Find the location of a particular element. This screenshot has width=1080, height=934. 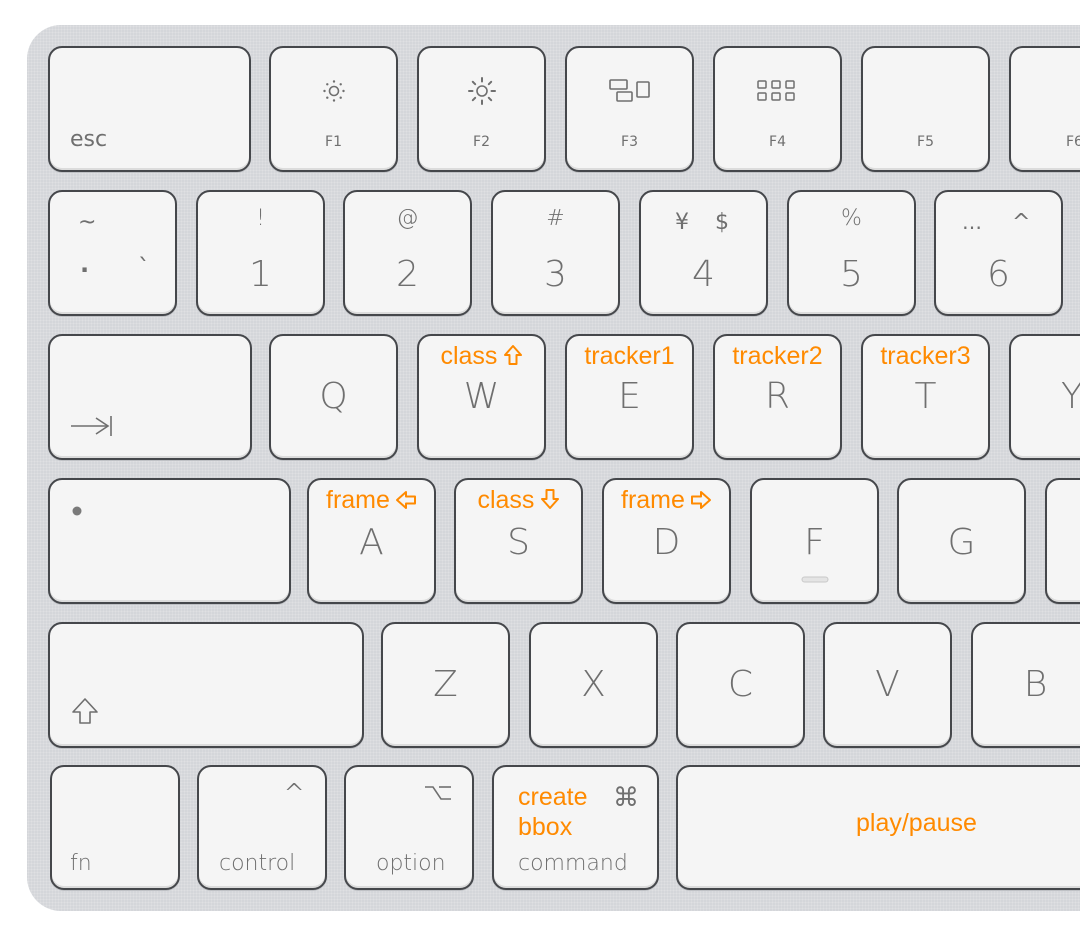

key-z: Z is located at coordinates (445, 685).